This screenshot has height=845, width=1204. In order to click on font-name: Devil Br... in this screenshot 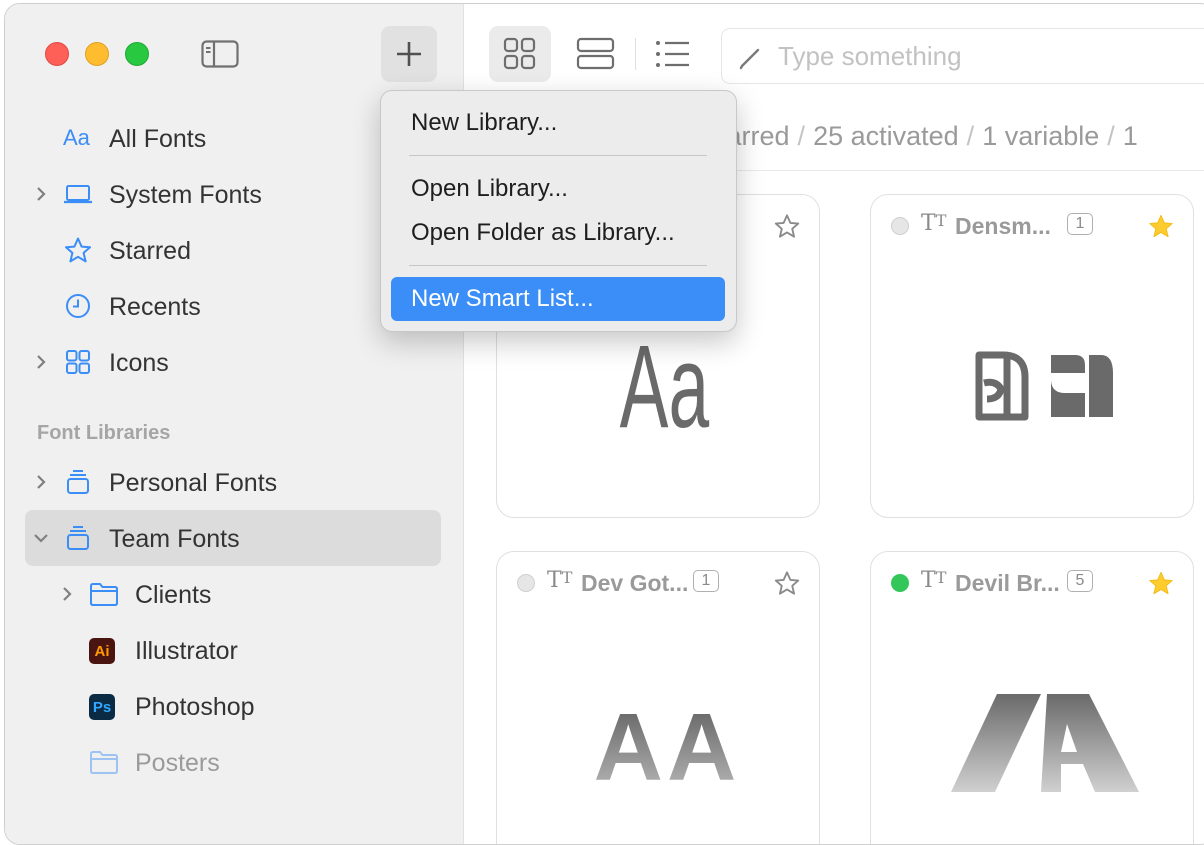, I will do `click(1007, 583)`.